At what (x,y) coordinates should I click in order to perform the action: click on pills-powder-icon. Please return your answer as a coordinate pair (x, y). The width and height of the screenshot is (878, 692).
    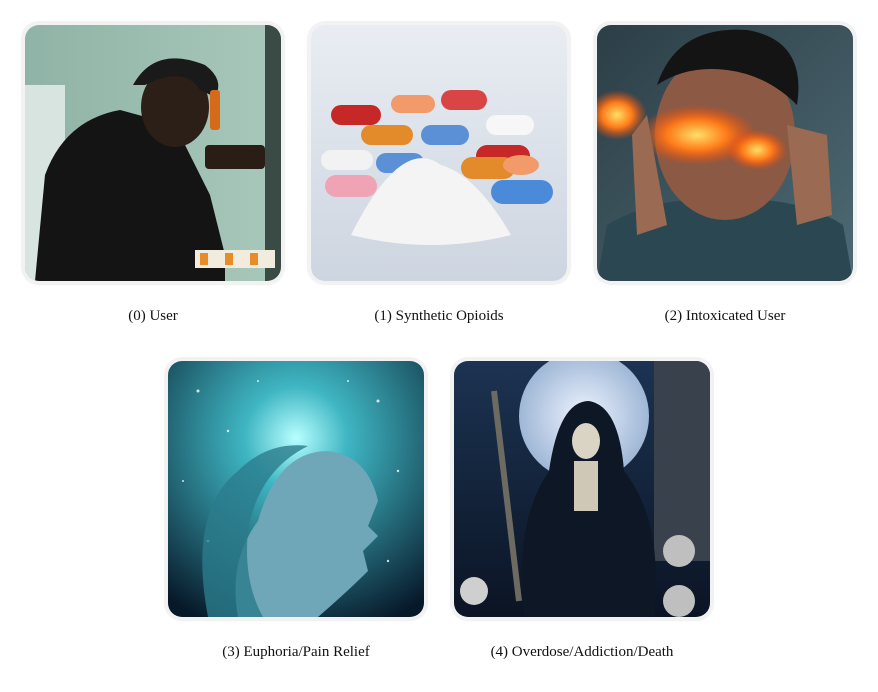
    Looking at the image, I should click on (439, 153).